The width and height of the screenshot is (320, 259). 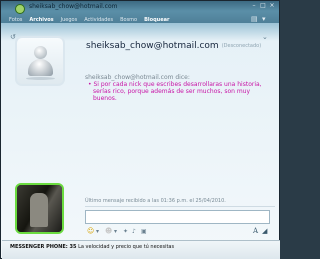 I want to click on menu-right-icons: ▤ ▾, so click(x=260, y=19).